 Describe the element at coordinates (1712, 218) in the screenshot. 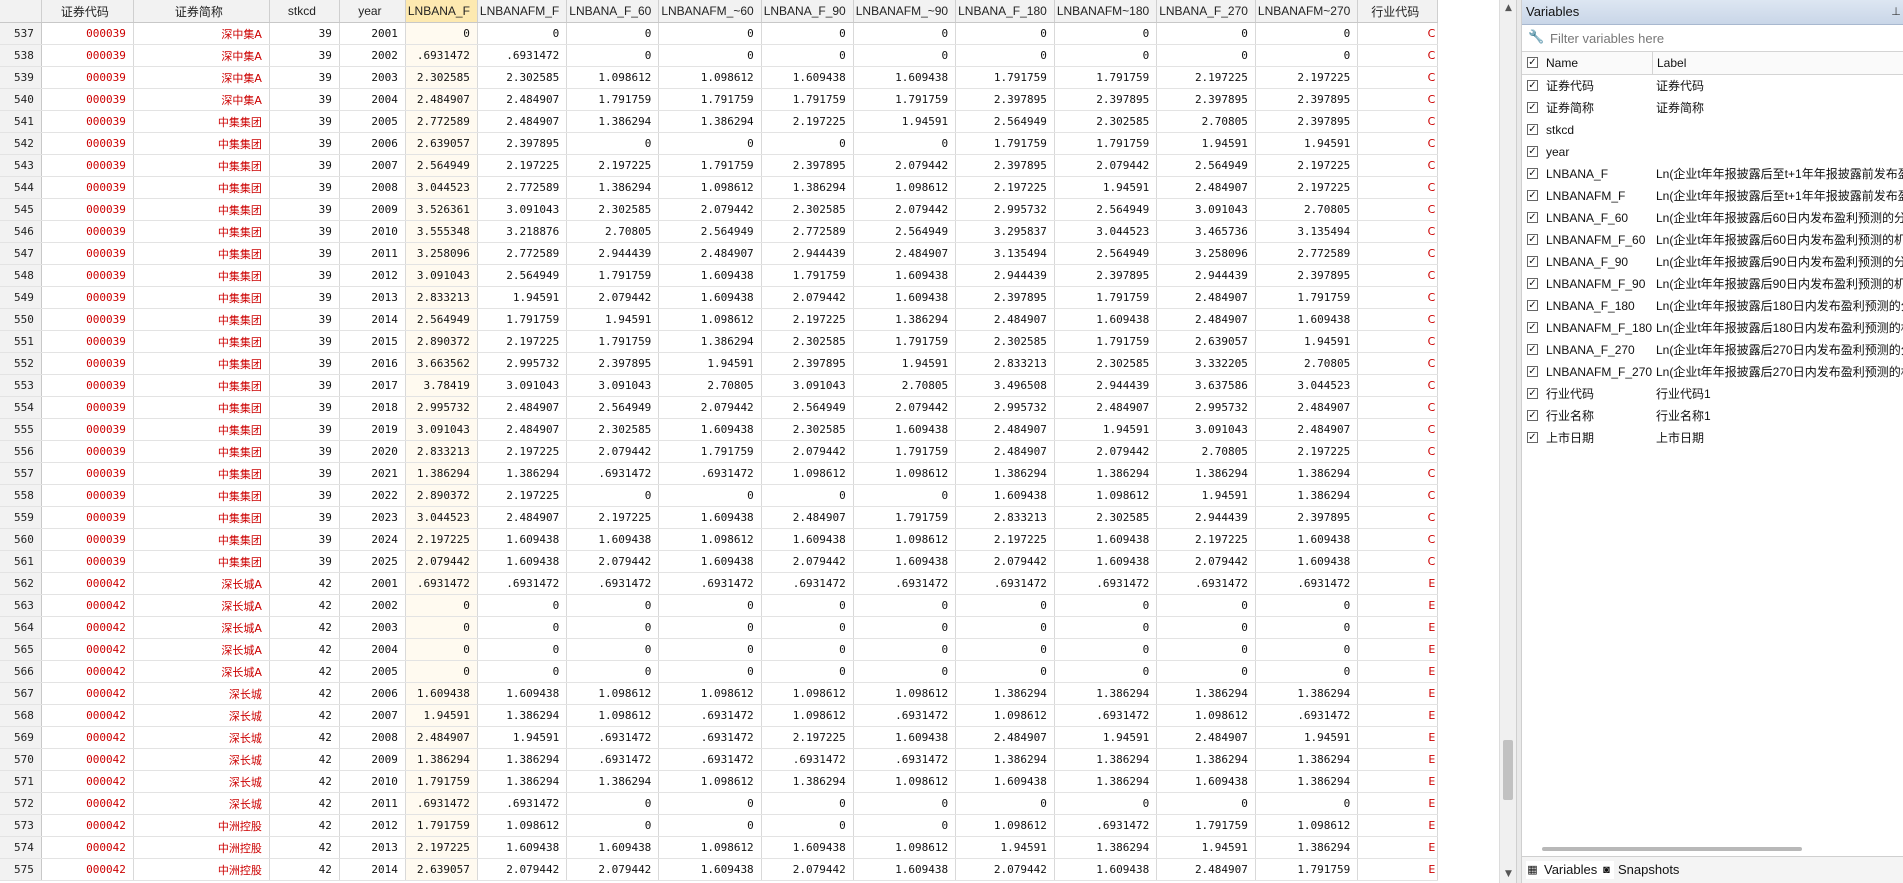

I see `variable-row: ✓ LNBANA_F_60 Ln(企业t年年报披露后60日内发布盈利预测的分` at that location.